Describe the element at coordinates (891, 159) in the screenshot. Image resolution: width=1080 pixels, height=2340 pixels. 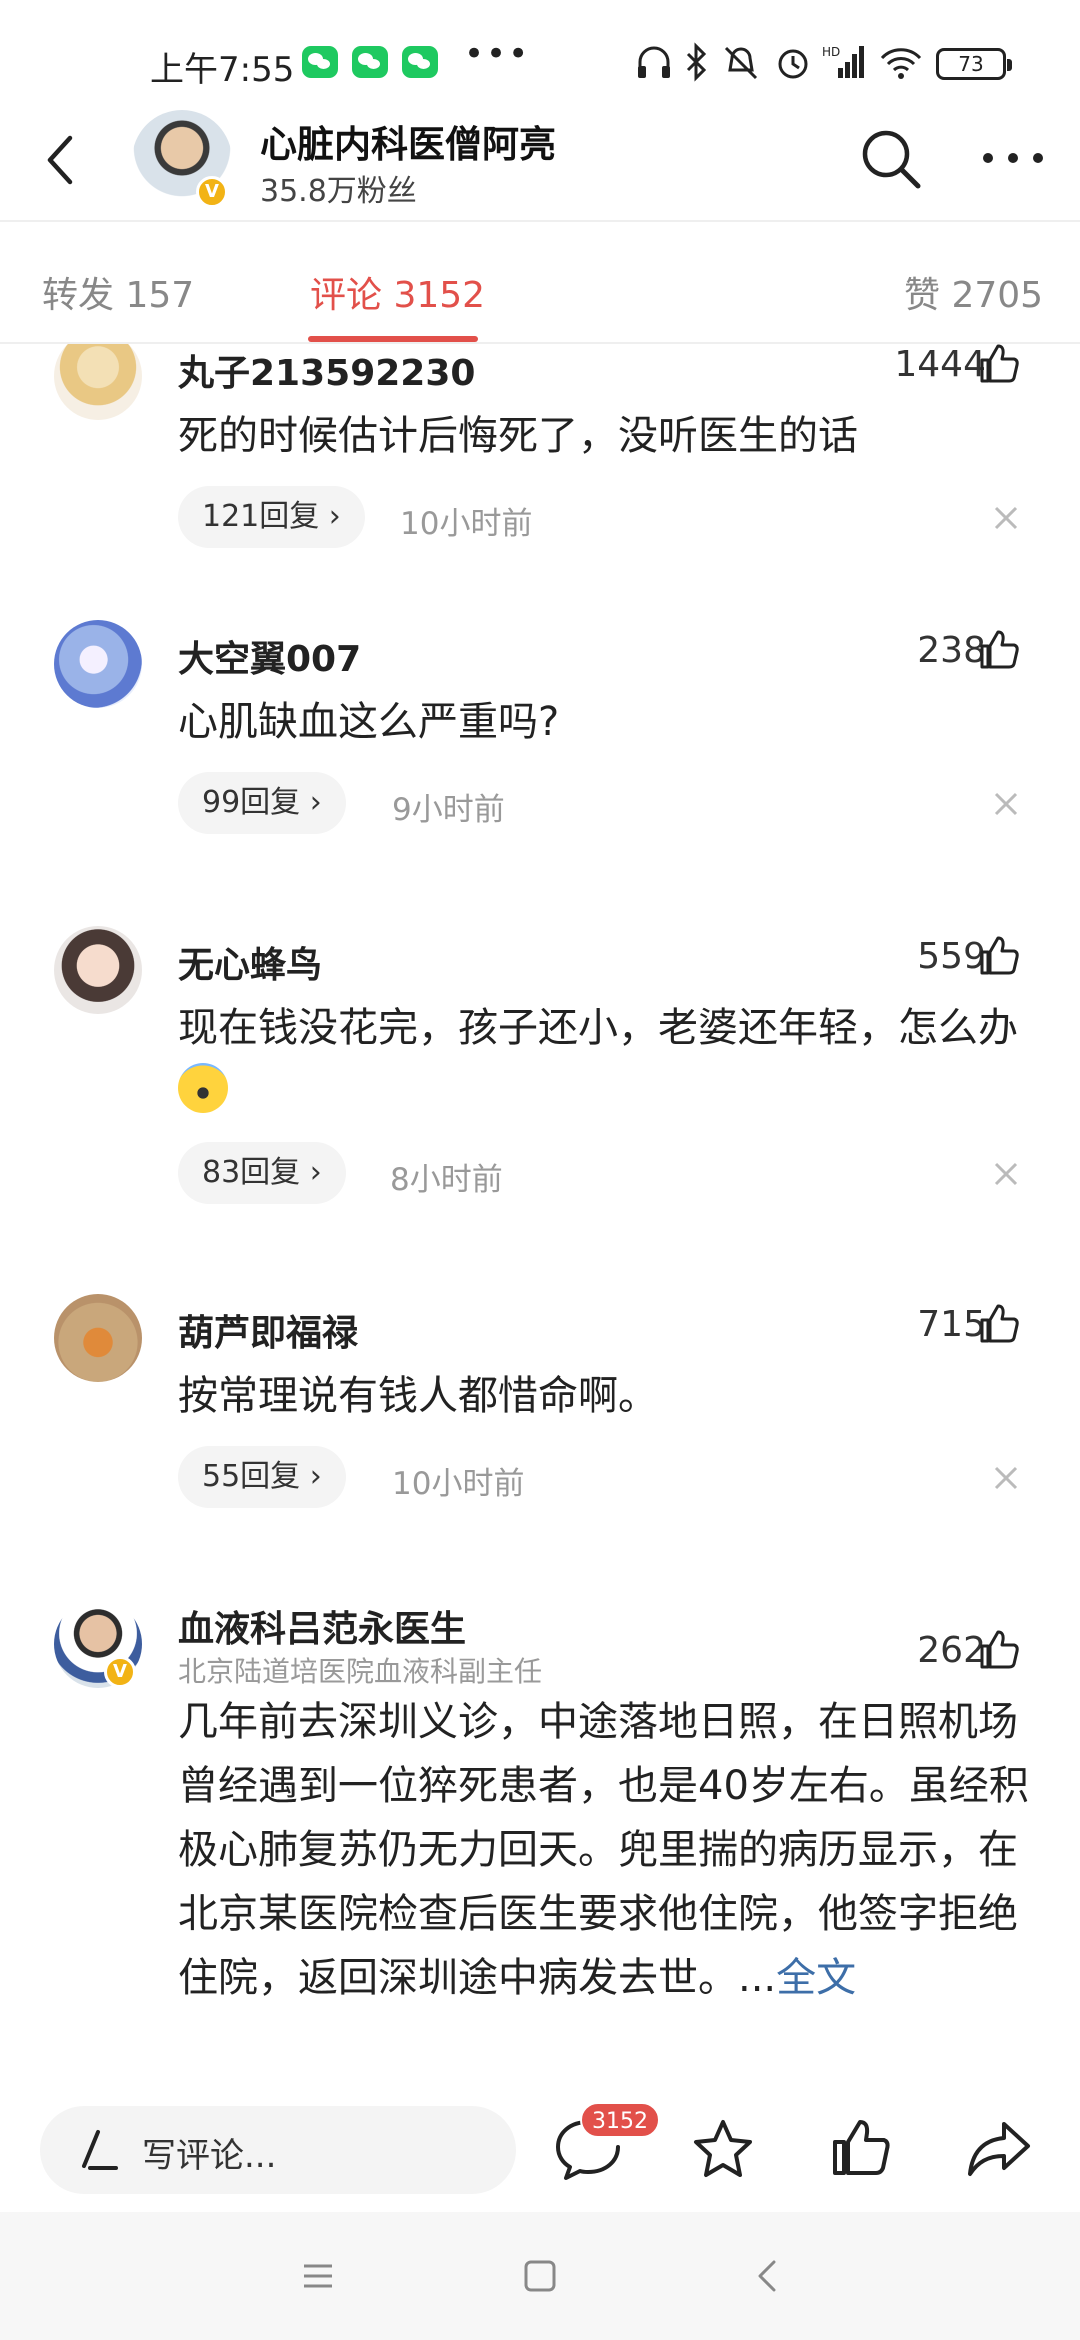
I see `search-button` at that location.